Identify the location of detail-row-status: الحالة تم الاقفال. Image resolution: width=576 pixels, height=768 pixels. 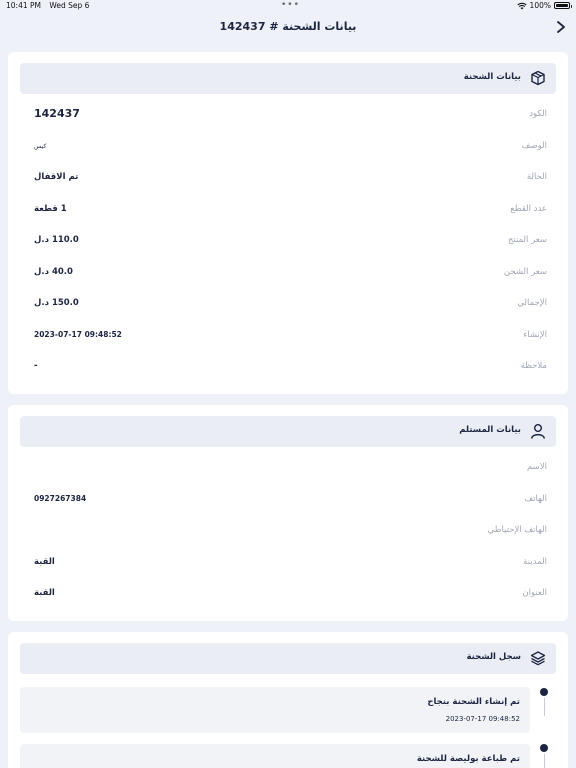
(288, 179).